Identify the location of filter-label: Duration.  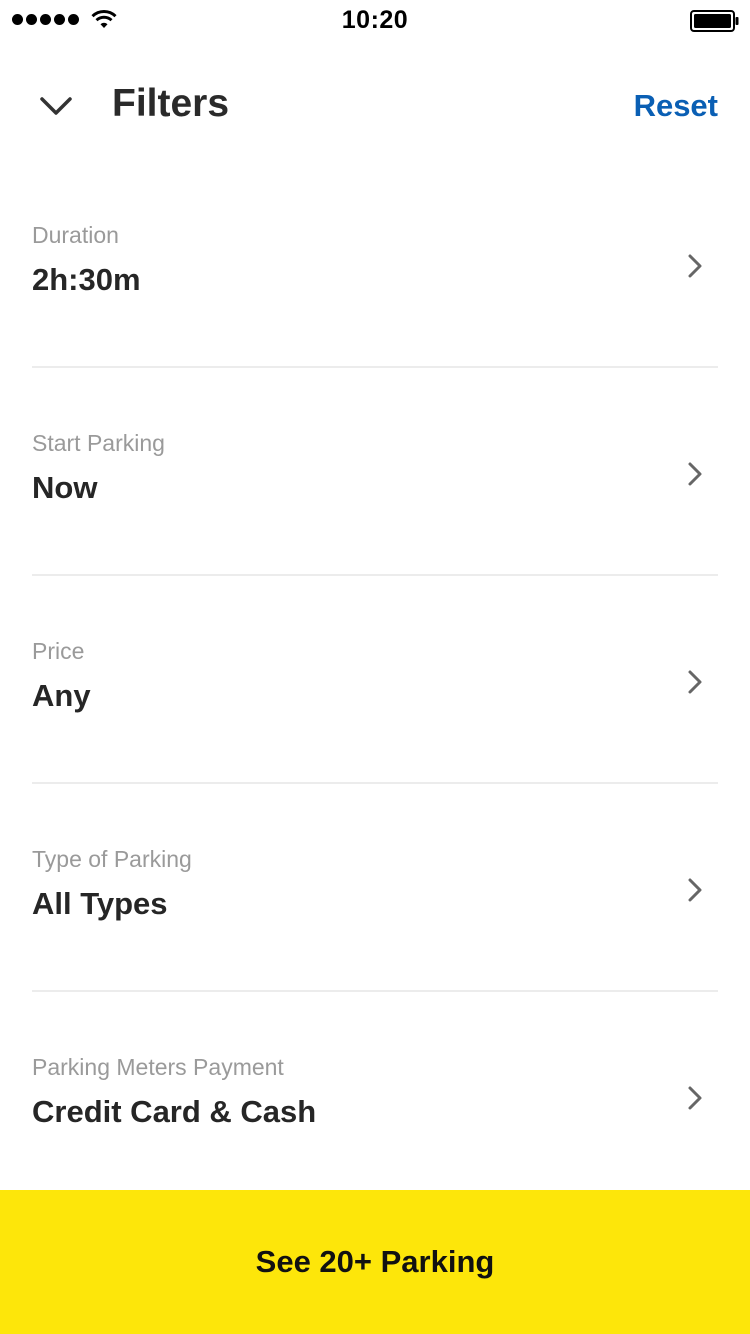
(75, 235).